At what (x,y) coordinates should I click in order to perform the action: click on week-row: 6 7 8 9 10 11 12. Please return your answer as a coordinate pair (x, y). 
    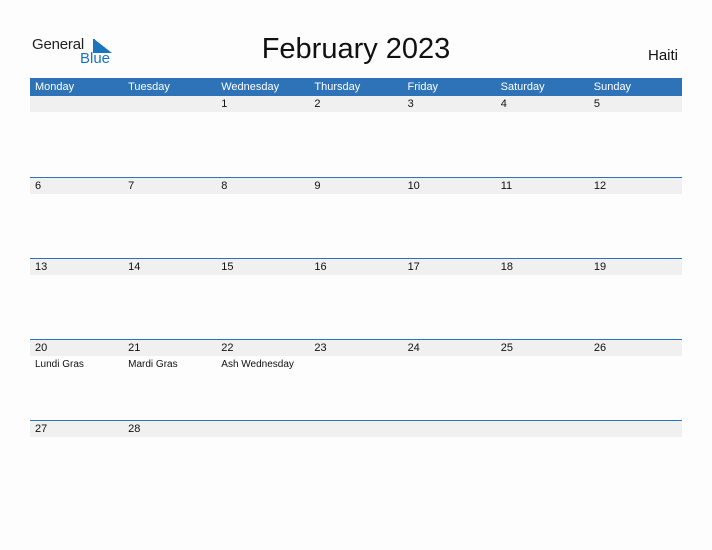
    Looking at the image, I should click on (356, 217).